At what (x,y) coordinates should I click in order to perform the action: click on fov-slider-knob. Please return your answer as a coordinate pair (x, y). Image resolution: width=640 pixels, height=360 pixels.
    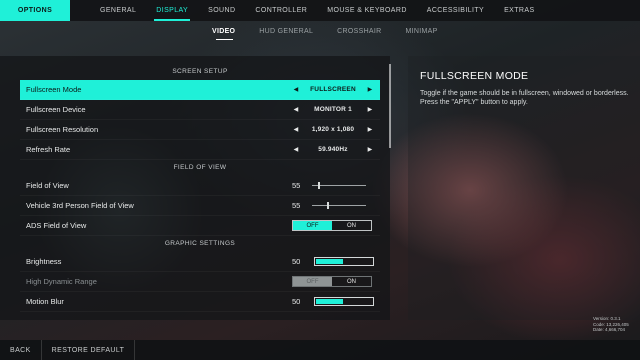
    Looking at the image, I should click on (319, 185).